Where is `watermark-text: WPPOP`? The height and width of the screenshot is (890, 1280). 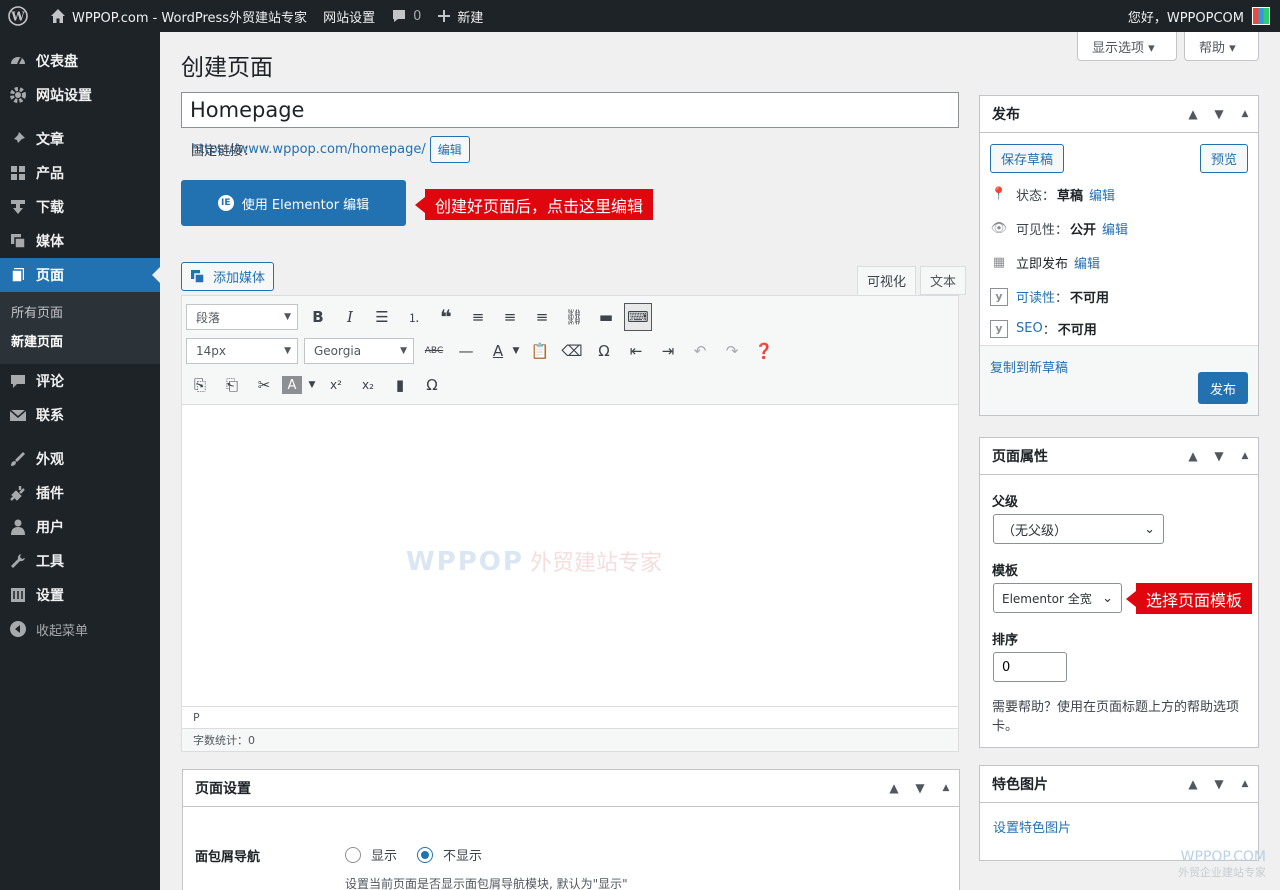
watermark-text: WPPOP is located at coordinates (465, 562).